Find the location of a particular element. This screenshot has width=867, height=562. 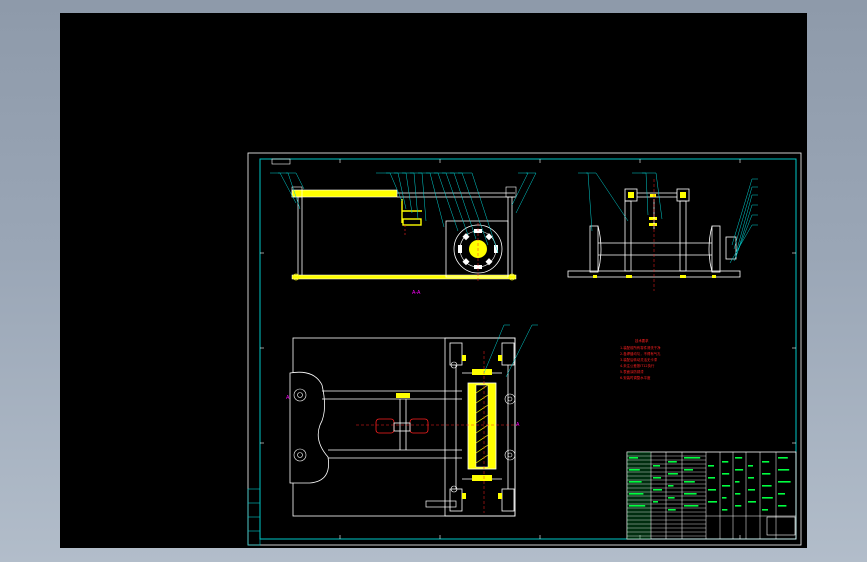

title-block is located at coordinates (711, 495).